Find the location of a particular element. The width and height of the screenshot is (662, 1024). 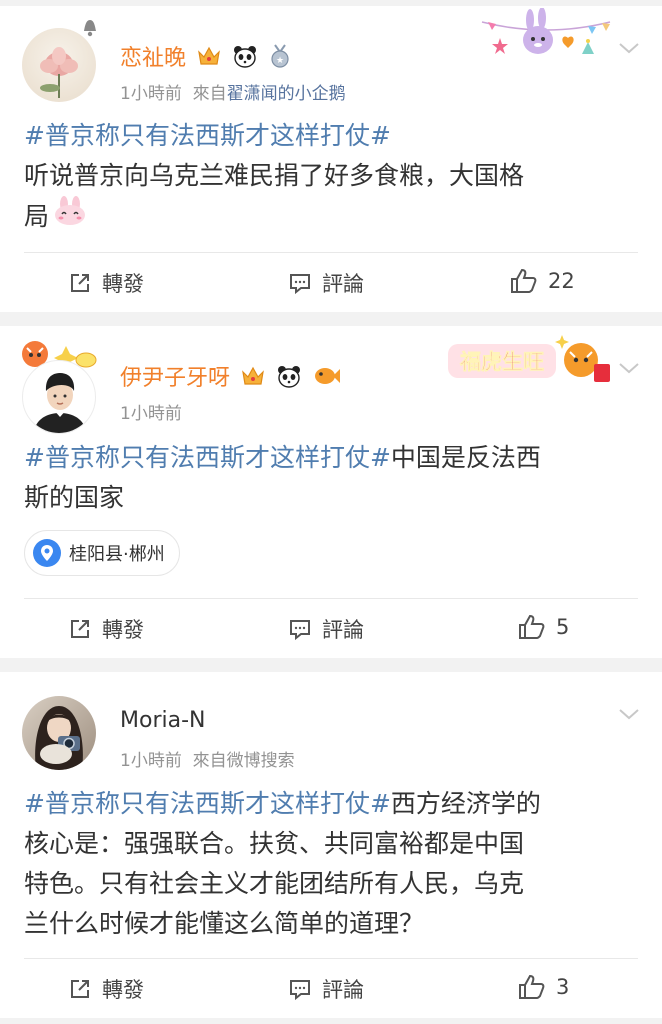

bunny-card-decoration is located at coordinates (546, 35).